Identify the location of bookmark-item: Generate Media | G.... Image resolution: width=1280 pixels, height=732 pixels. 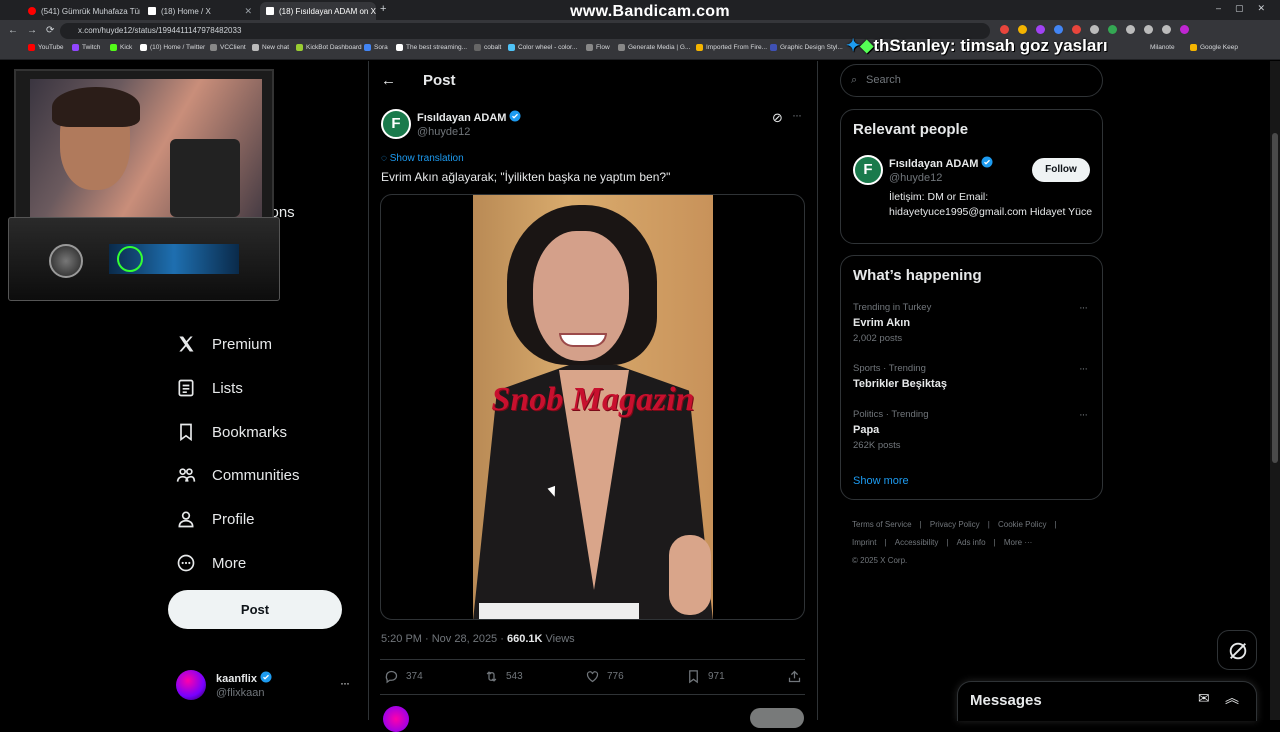
(654, 47).